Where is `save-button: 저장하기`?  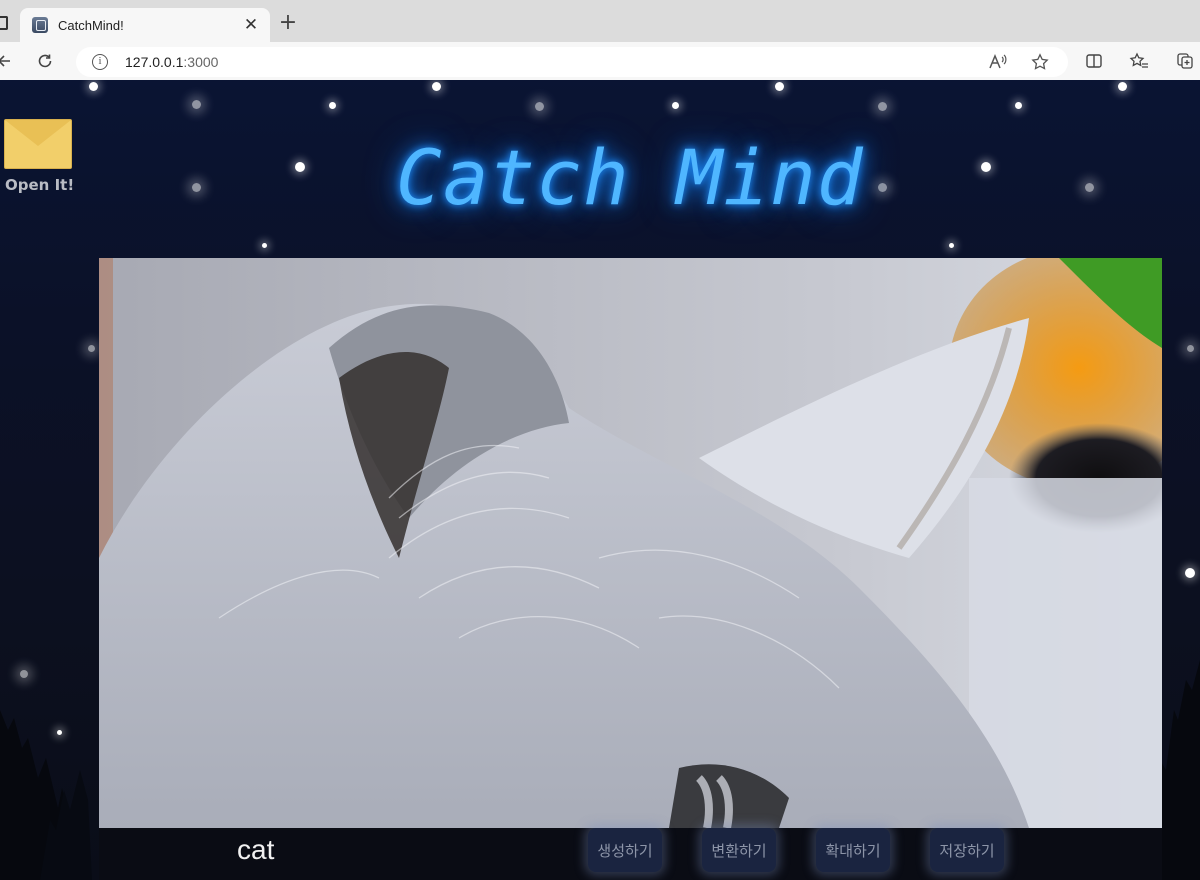 save-button: 저장하기 is located at coordinates (967, 850).